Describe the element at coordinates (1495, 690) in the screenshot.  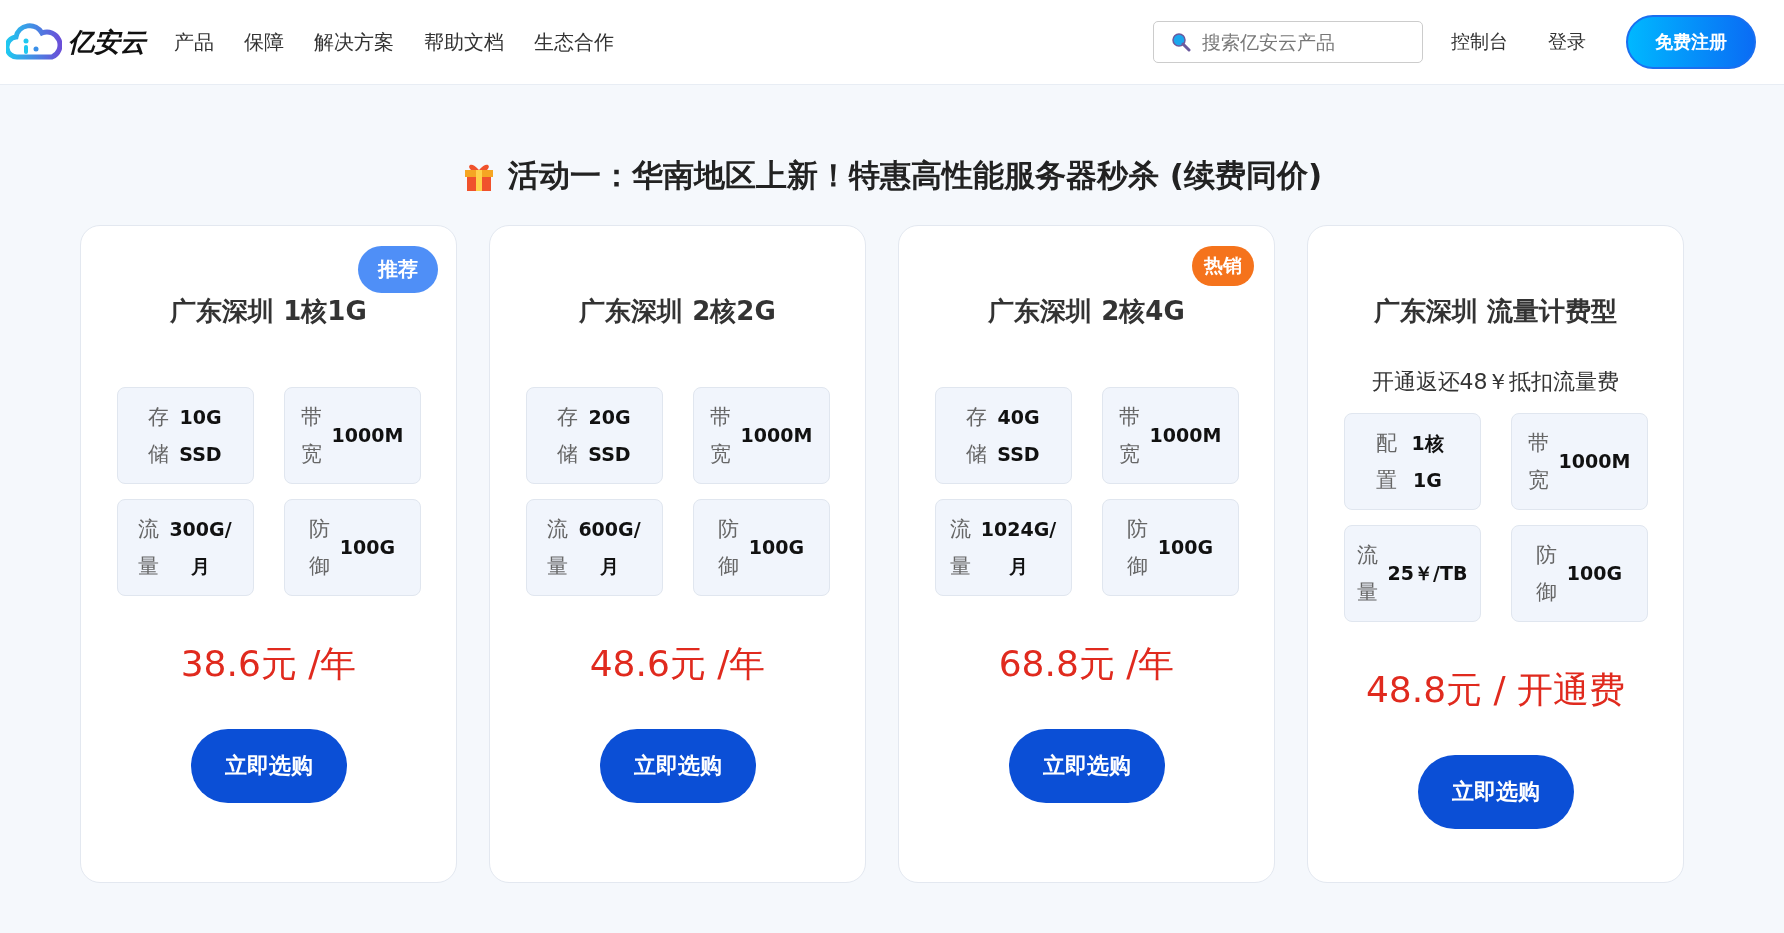
I see `plan-price: 48.8元 / 开通费` at that location.